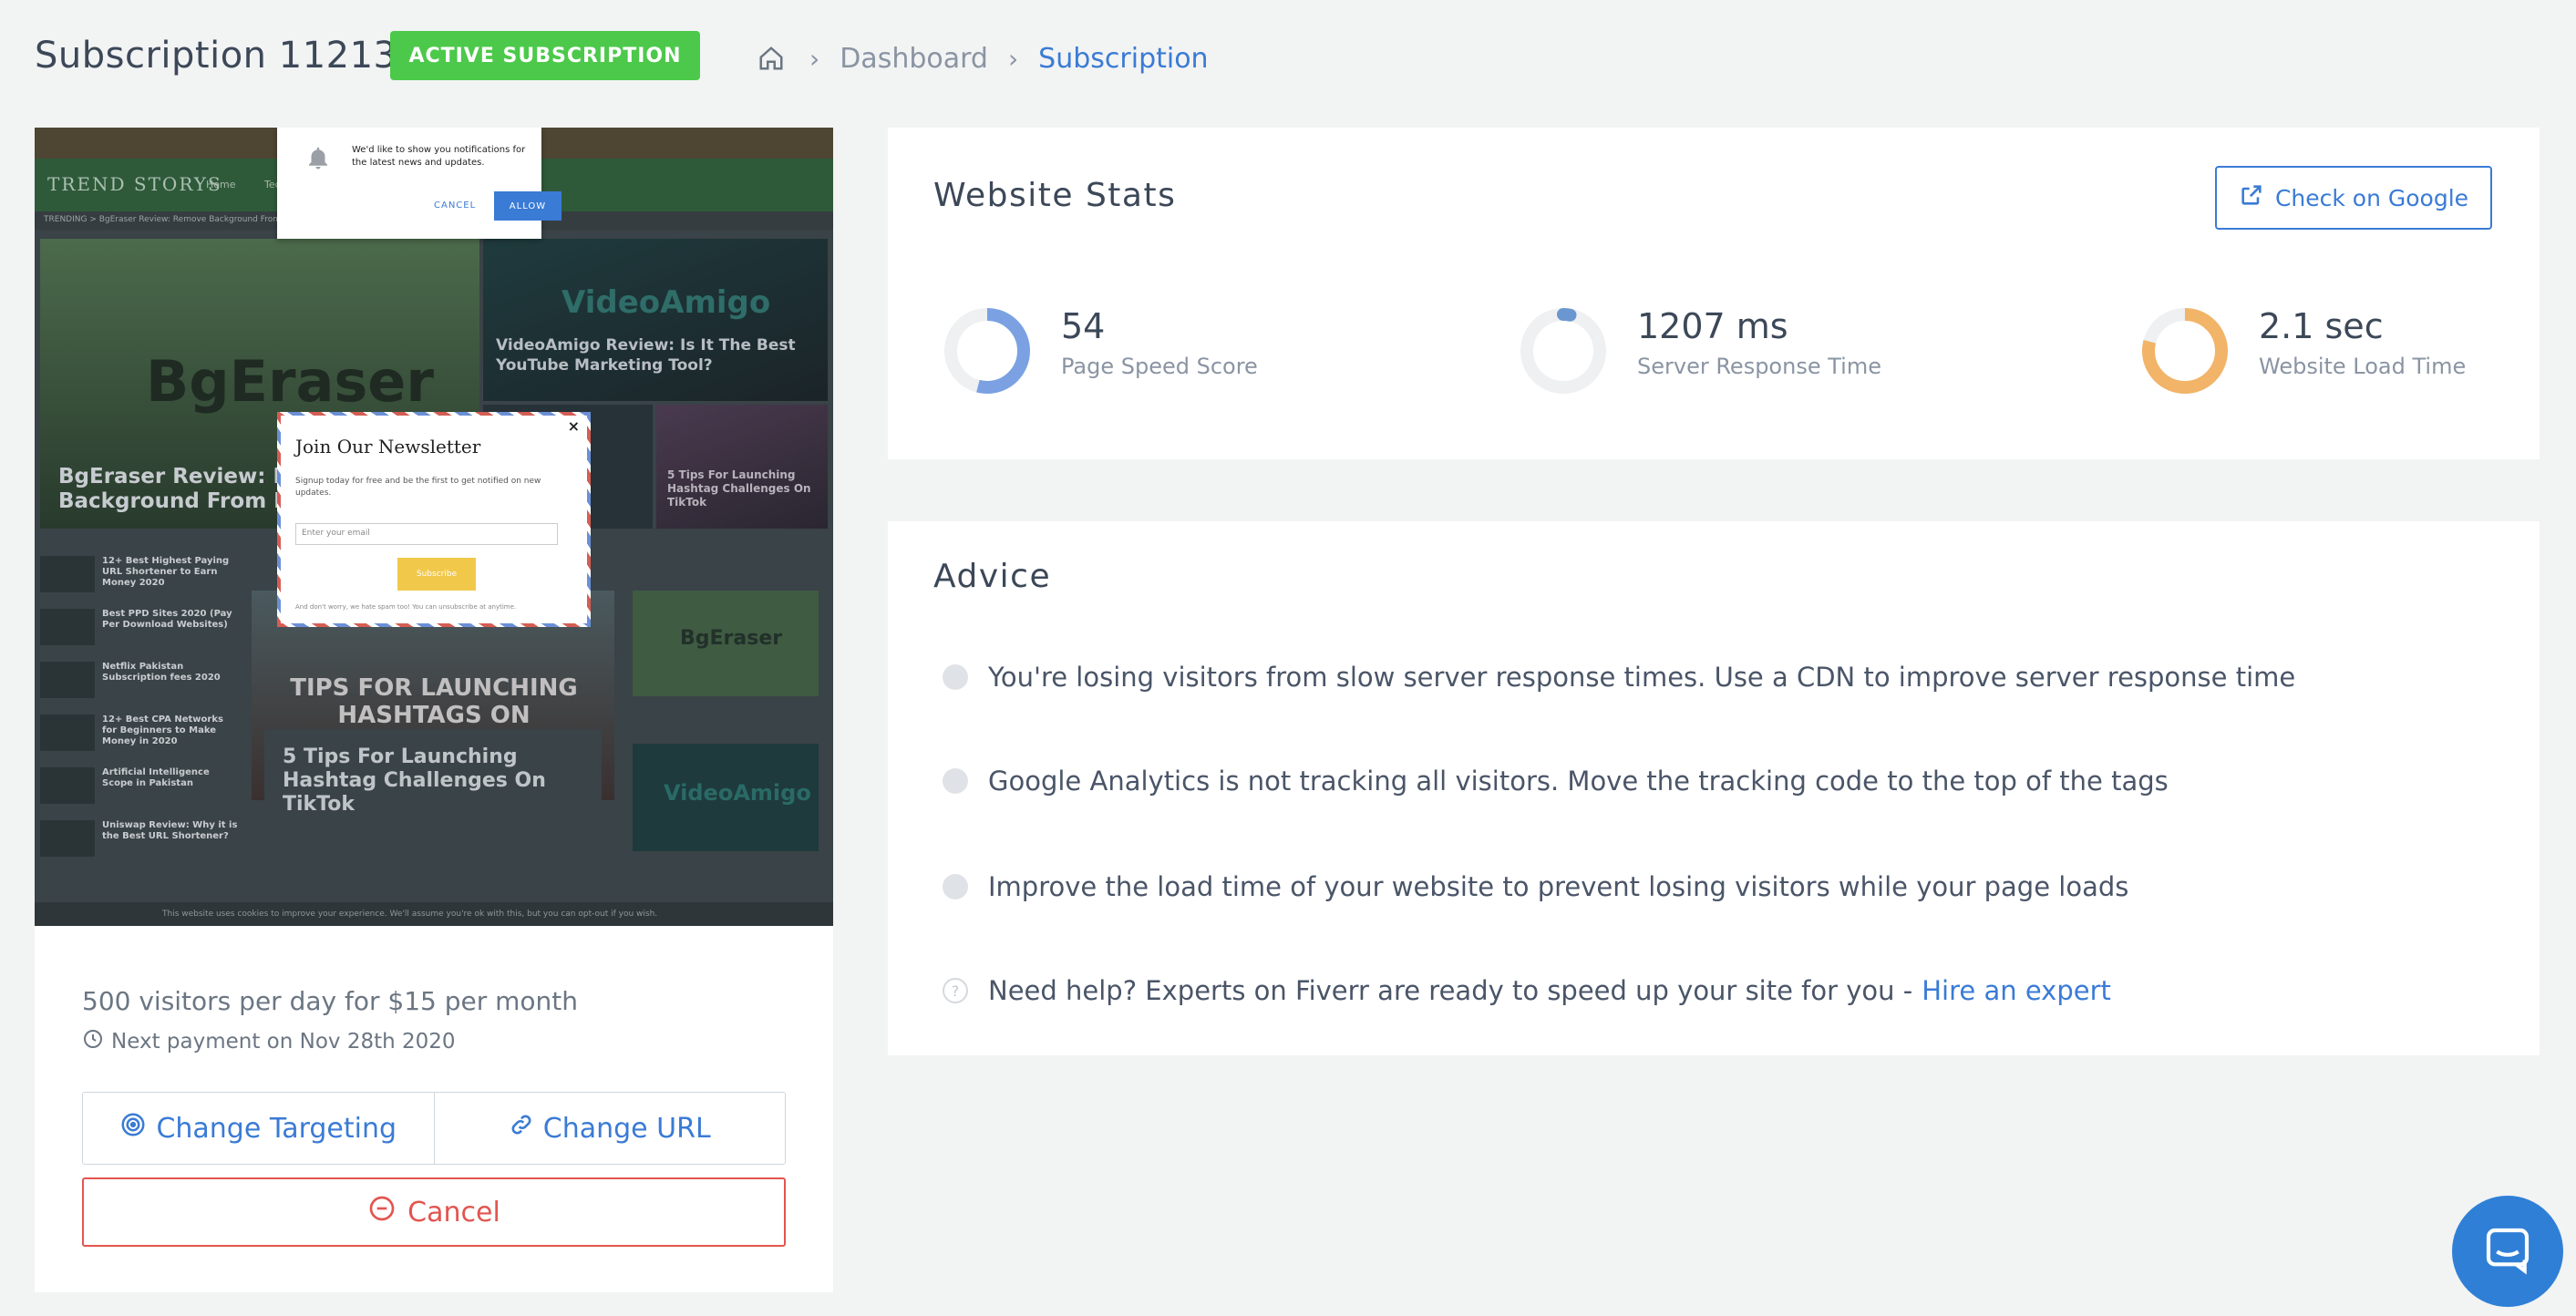 The image size is (2576, 1316). What do you see at coordinates (521, 1128) in the screenshot?
I see `link-icon` at bounding box center [521, 1128].